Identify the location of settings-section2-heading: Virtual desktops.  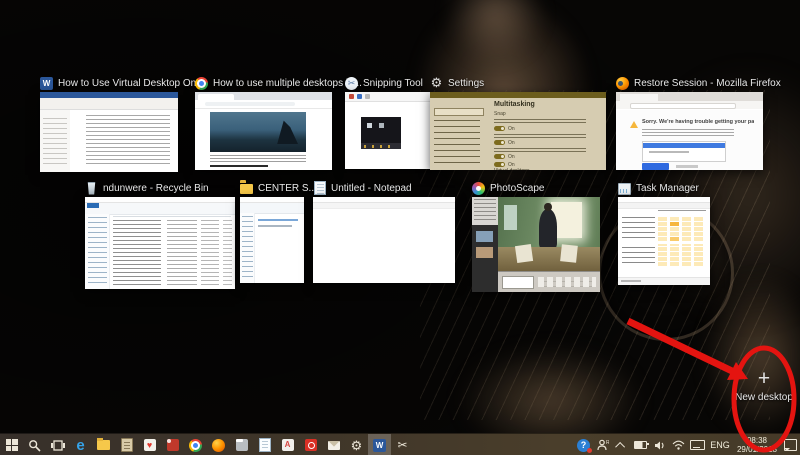
(511, 169).